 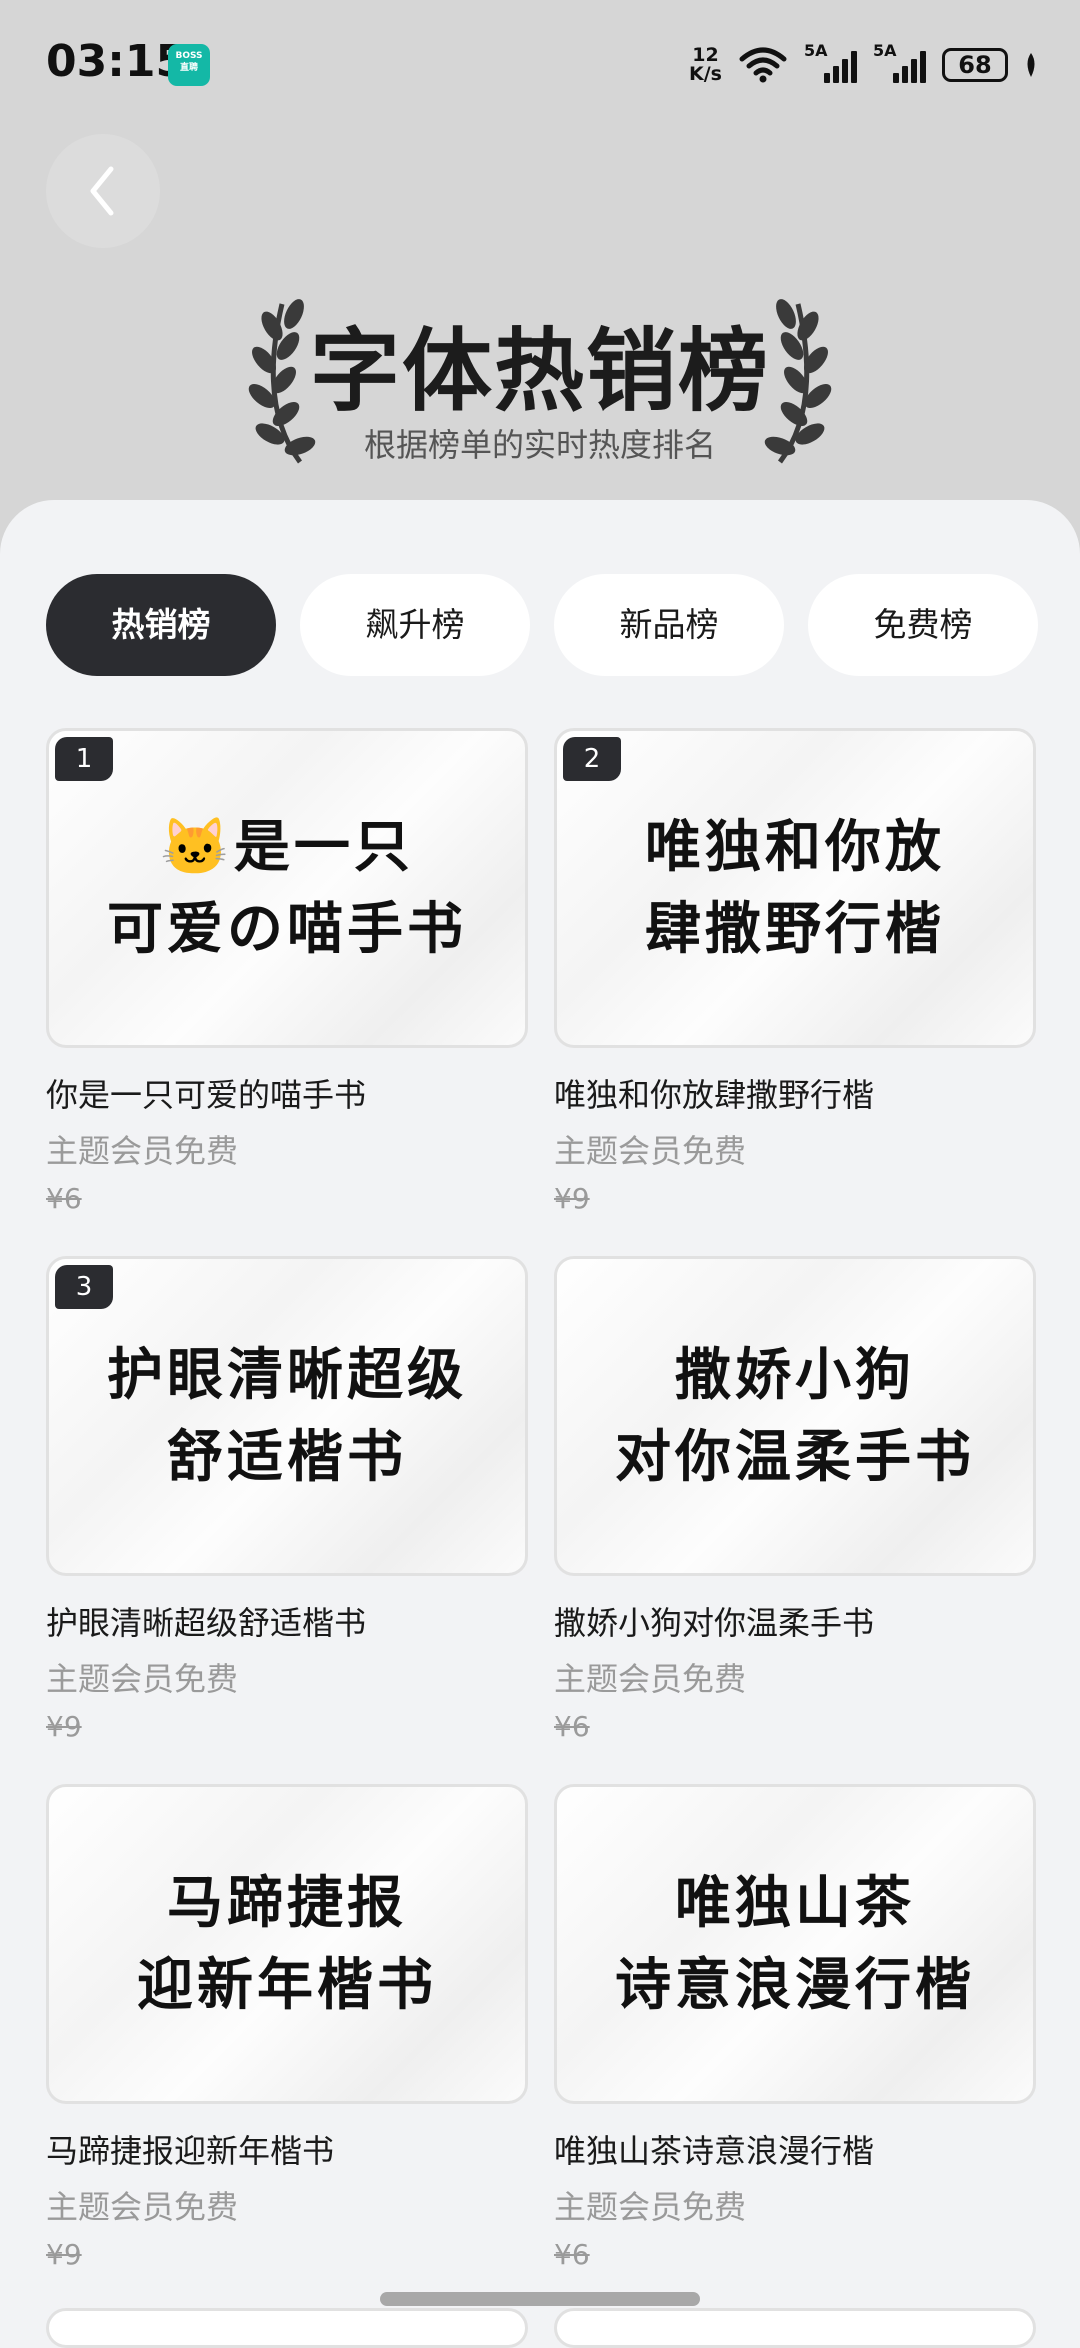 I want to click on font-preview: 撒娇小狗 对你温柔手书, so click(x=795, y=1416).